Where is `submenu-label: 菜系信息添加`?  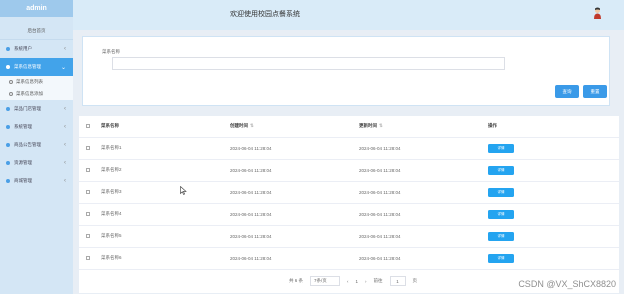
submenu-label: 菜系信息添加 is located at coordinates (29, 93).